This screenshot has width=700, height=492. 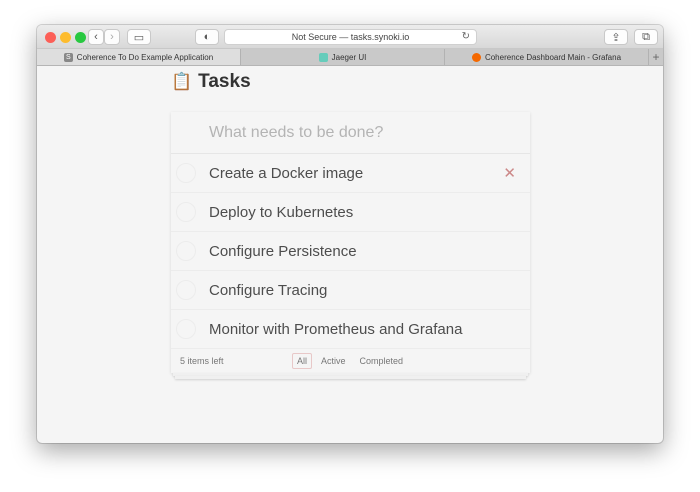 What do you see at coordinates (139, 37) in the screenshot?
I see `sidebar-toggle-button: ▭` at bounding box center [139, 37].